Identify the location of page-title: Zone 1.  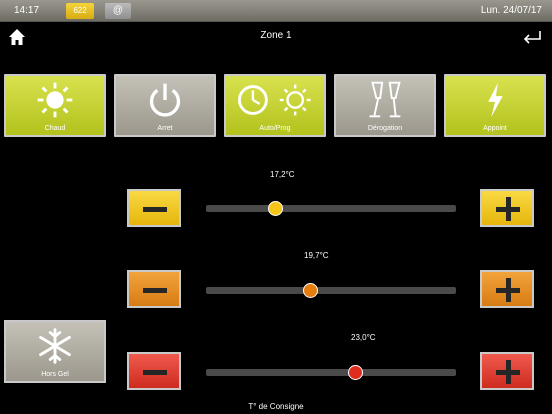
(276, 35).